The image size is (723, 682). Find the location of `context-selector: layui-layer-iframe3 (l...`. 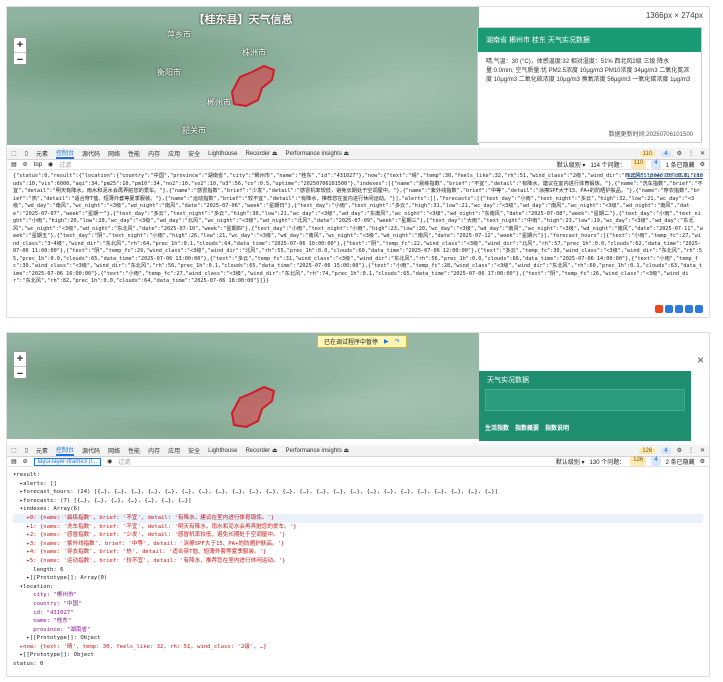

context-selector: layui-layer-iframe3 (l... is located at coordinates (67, 461).